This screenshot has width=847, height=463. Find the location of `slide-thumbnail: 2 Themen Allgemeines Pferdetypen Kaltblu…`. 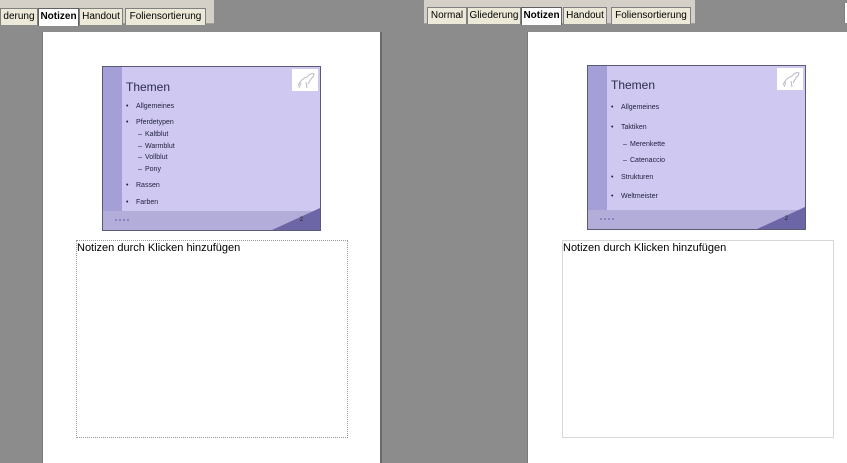

slide-thumbnail: 2 Themen Allgemeines Pferdetypen Kaltblu… is located at coordinates (211, 148).